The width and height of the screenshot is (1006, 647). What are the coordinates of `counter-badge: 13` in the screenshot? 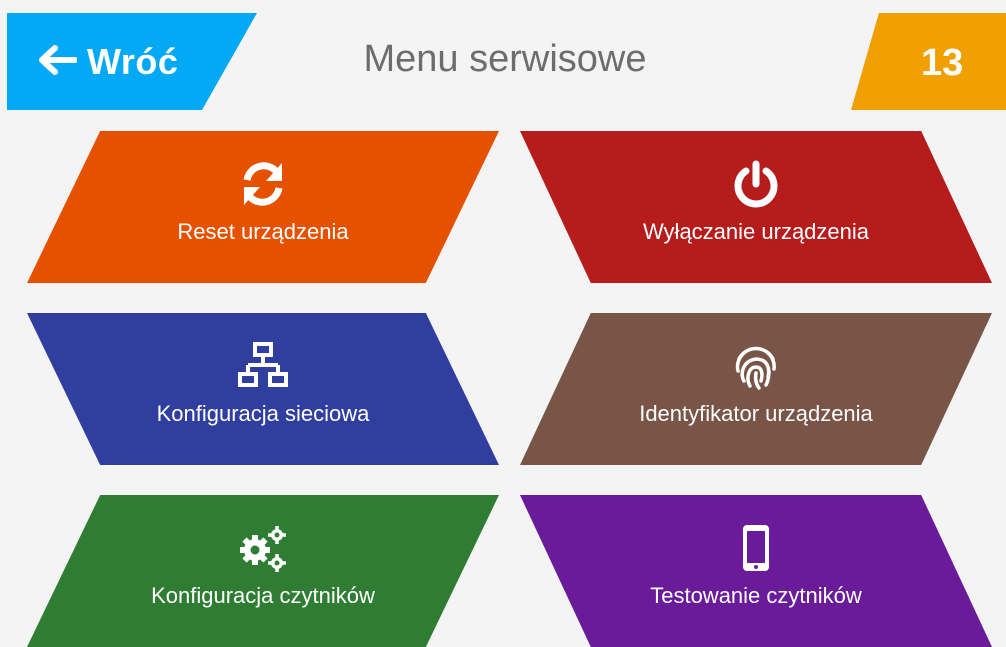 It's located at (928, 61).